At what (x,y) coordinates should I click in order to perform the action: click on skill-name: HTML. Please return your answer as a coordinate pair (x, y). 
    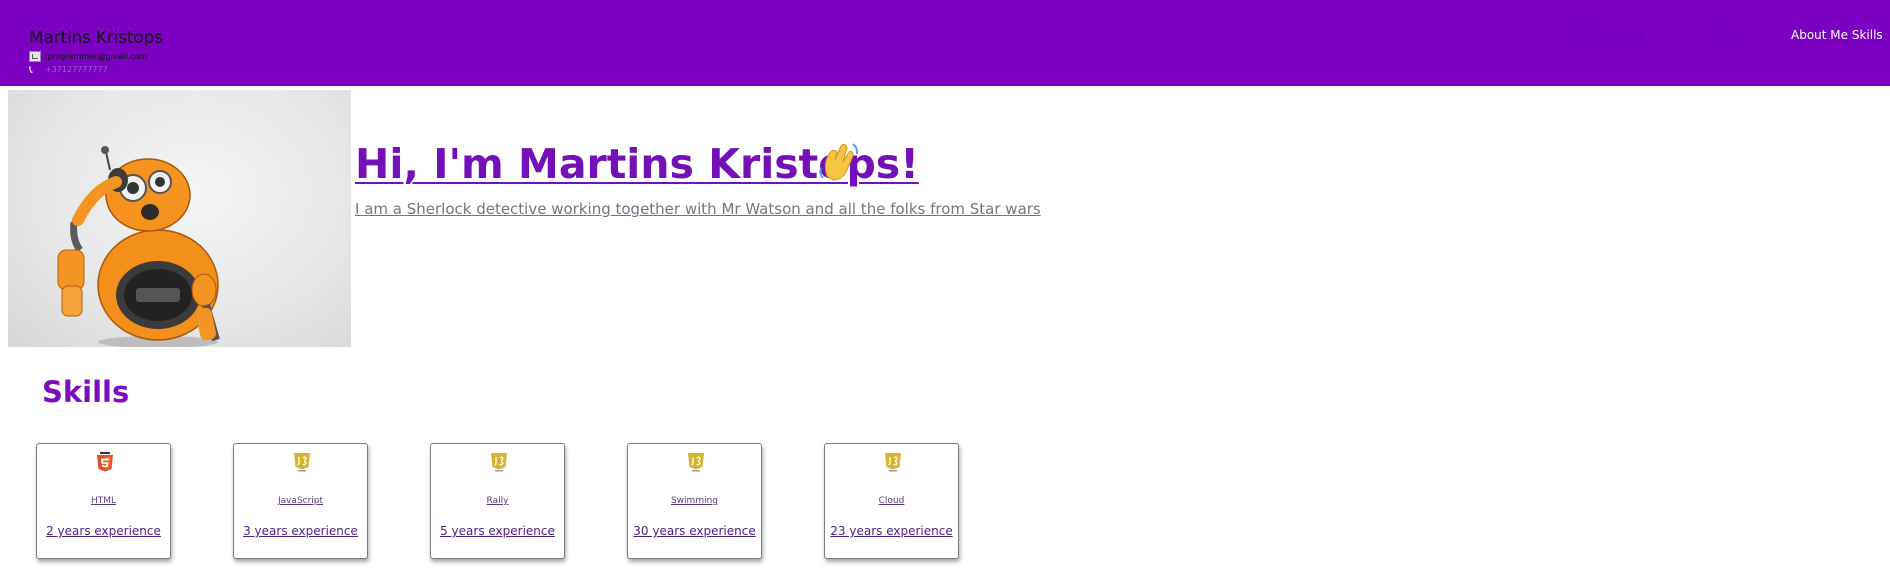
    Looking at the image, I should click on (103, 501).